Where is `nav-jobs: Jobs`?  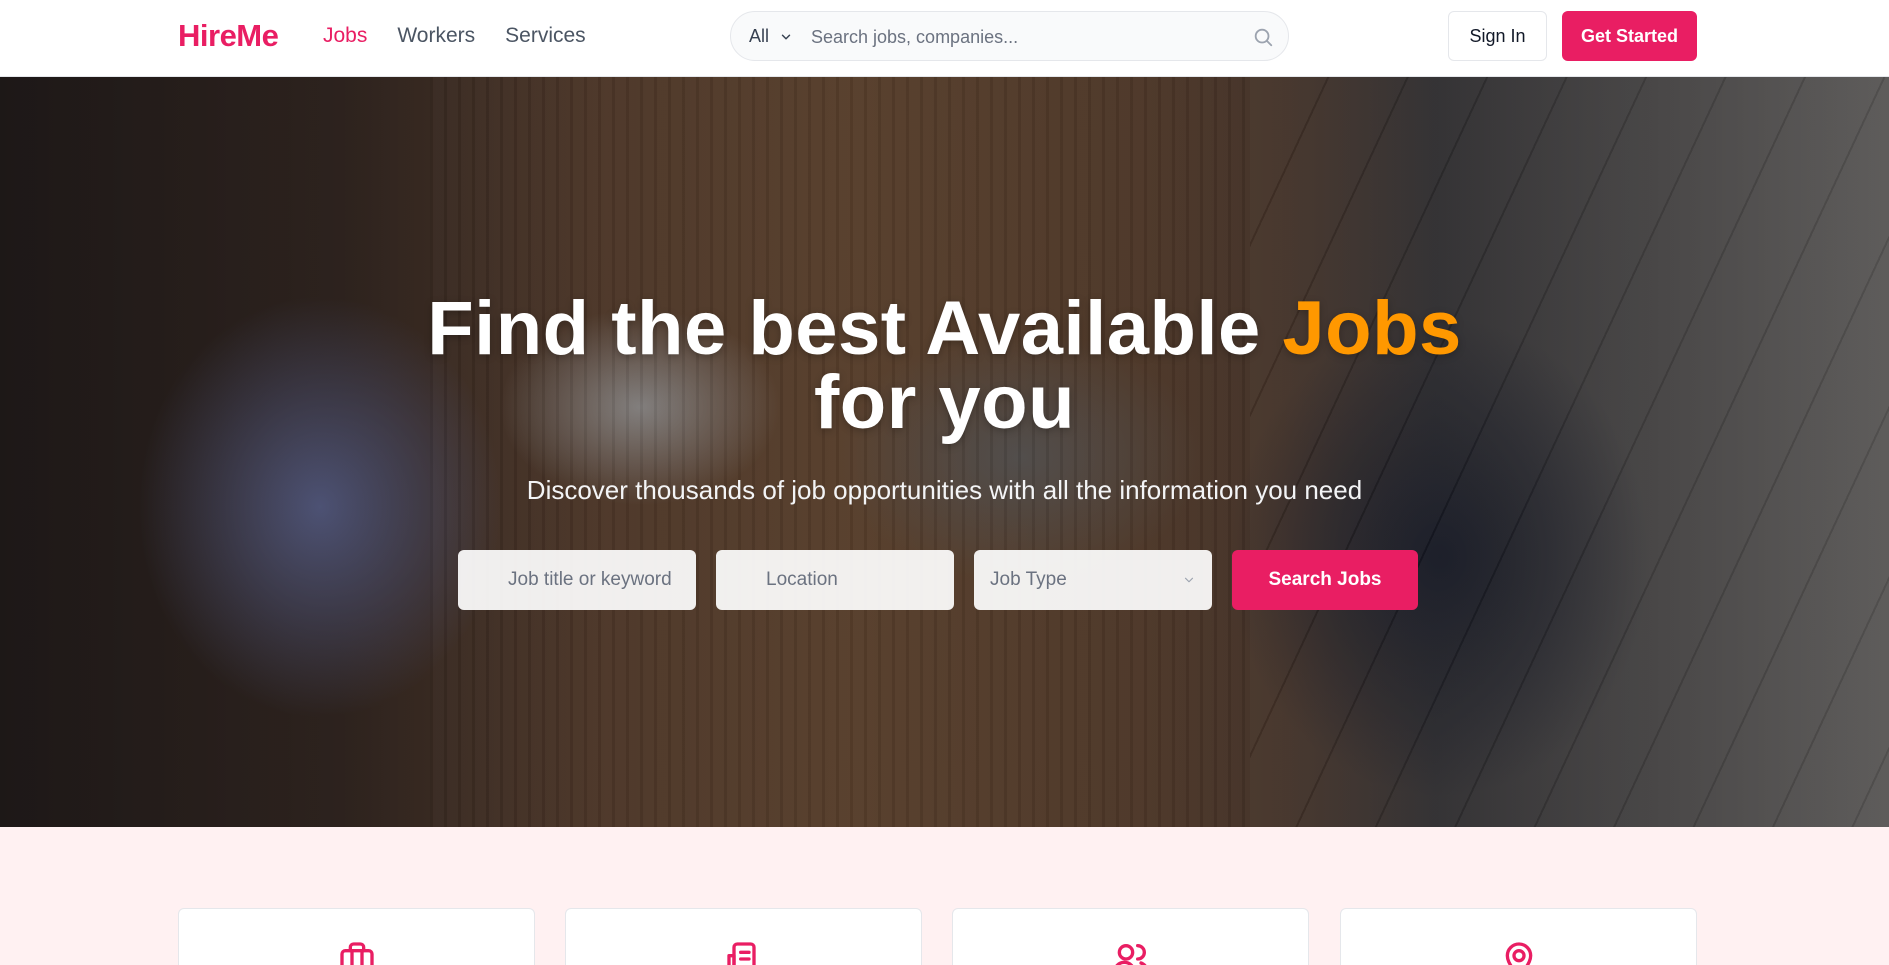 nav-jobs: Jobs is located at coordinates (345, 36).